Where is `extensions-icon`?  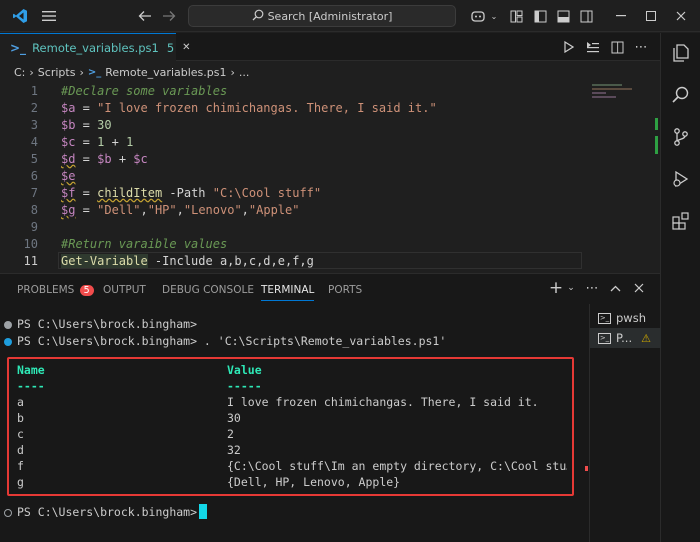
extensions-icon is located at coordinates (680, 221).